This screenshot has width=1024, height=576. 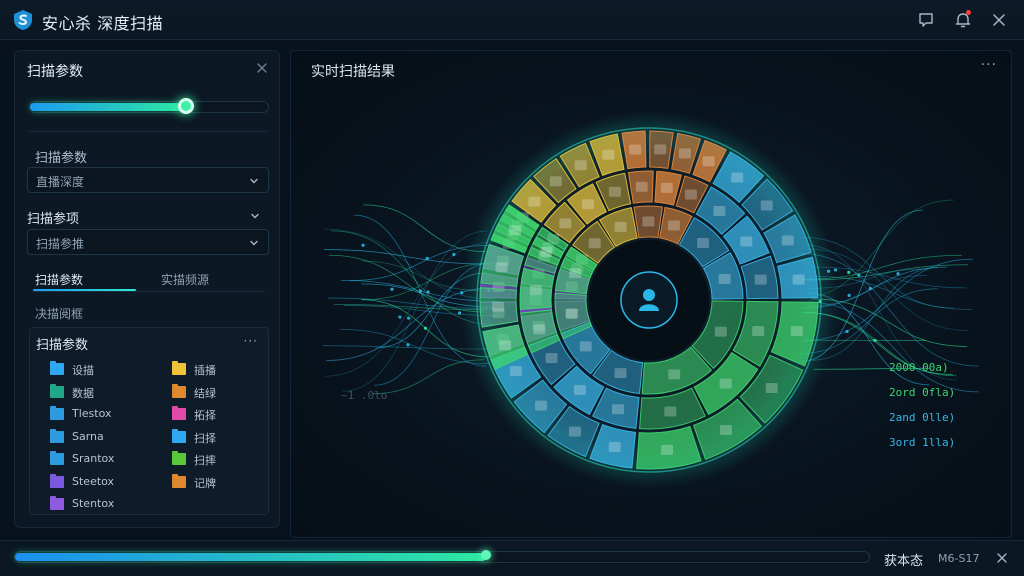 What do you see at coordinates (205, 438) in the screenshot?
I see `file-name: 扫择` at bounding box center [205, 438].